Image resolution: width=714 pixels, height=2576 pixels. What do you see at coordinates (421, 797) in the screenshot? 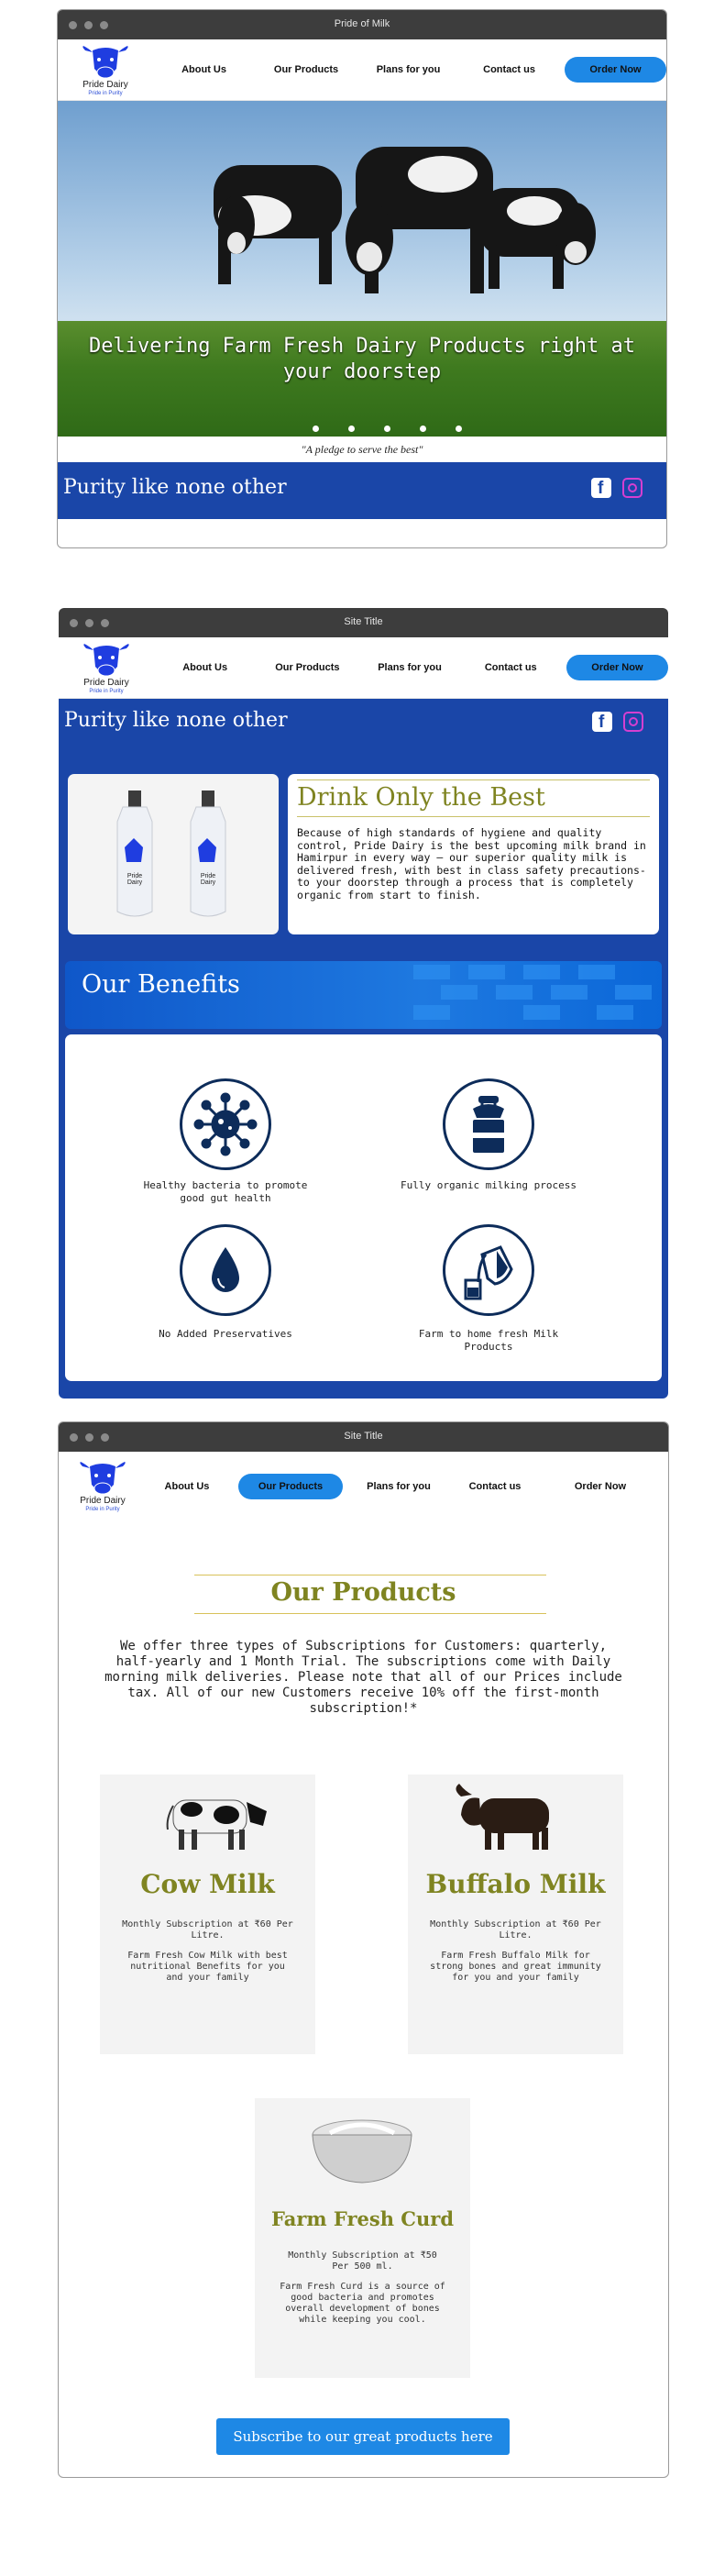
I see `drink-title: Drink Only the Best` at bounding box center [421, 797].